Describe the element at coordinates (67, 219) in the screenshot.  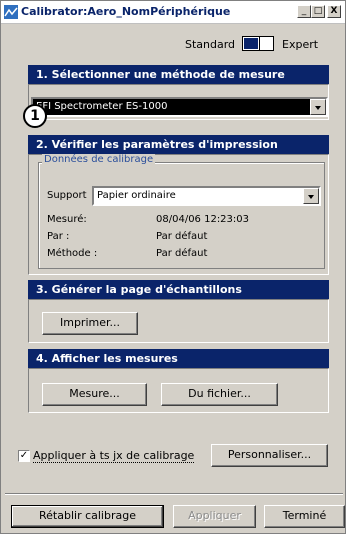
I see `measured-label: Mesuré:` at that location.